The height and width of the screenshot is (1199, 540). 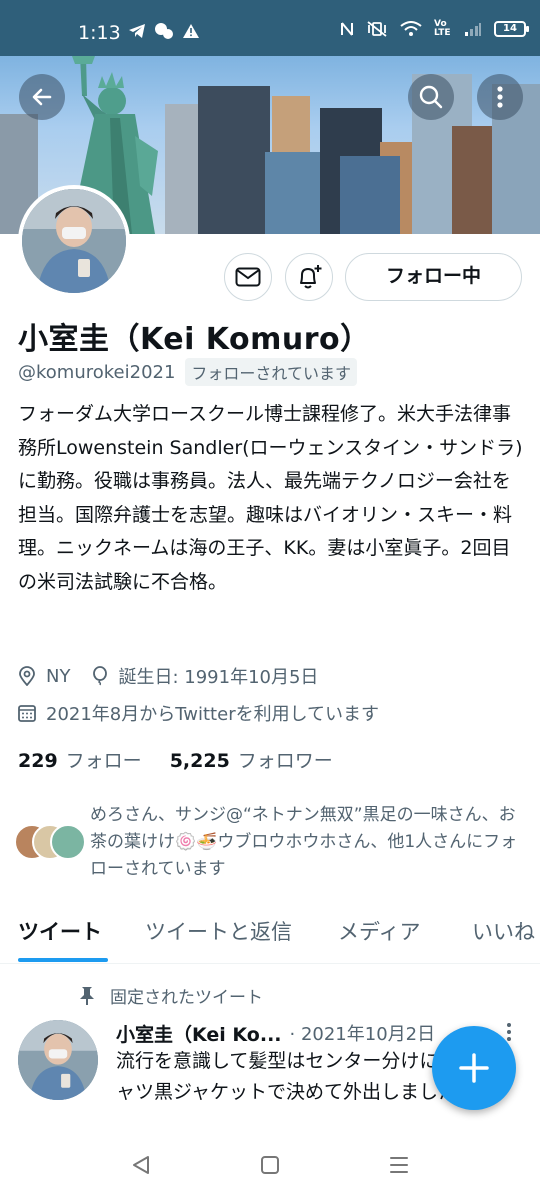 I want to click on compose-tweet-button, so click(x=474, y=1068).